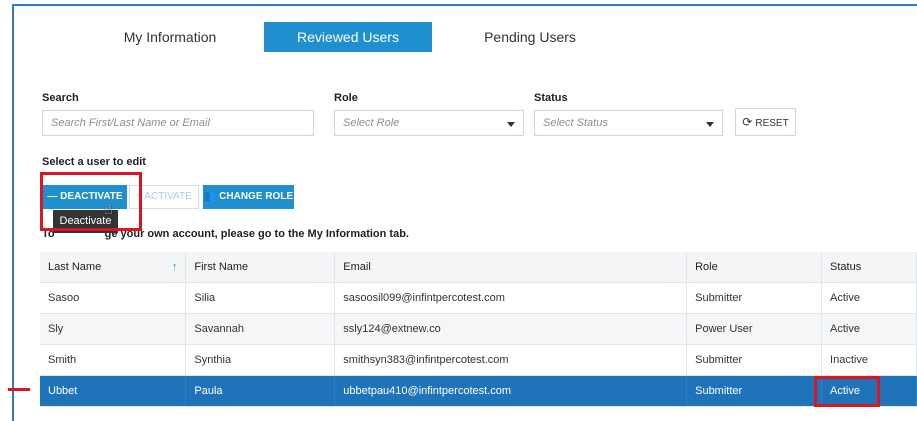  I want to click on cell-email: ssly124@extnew.co, so click(511, 329).